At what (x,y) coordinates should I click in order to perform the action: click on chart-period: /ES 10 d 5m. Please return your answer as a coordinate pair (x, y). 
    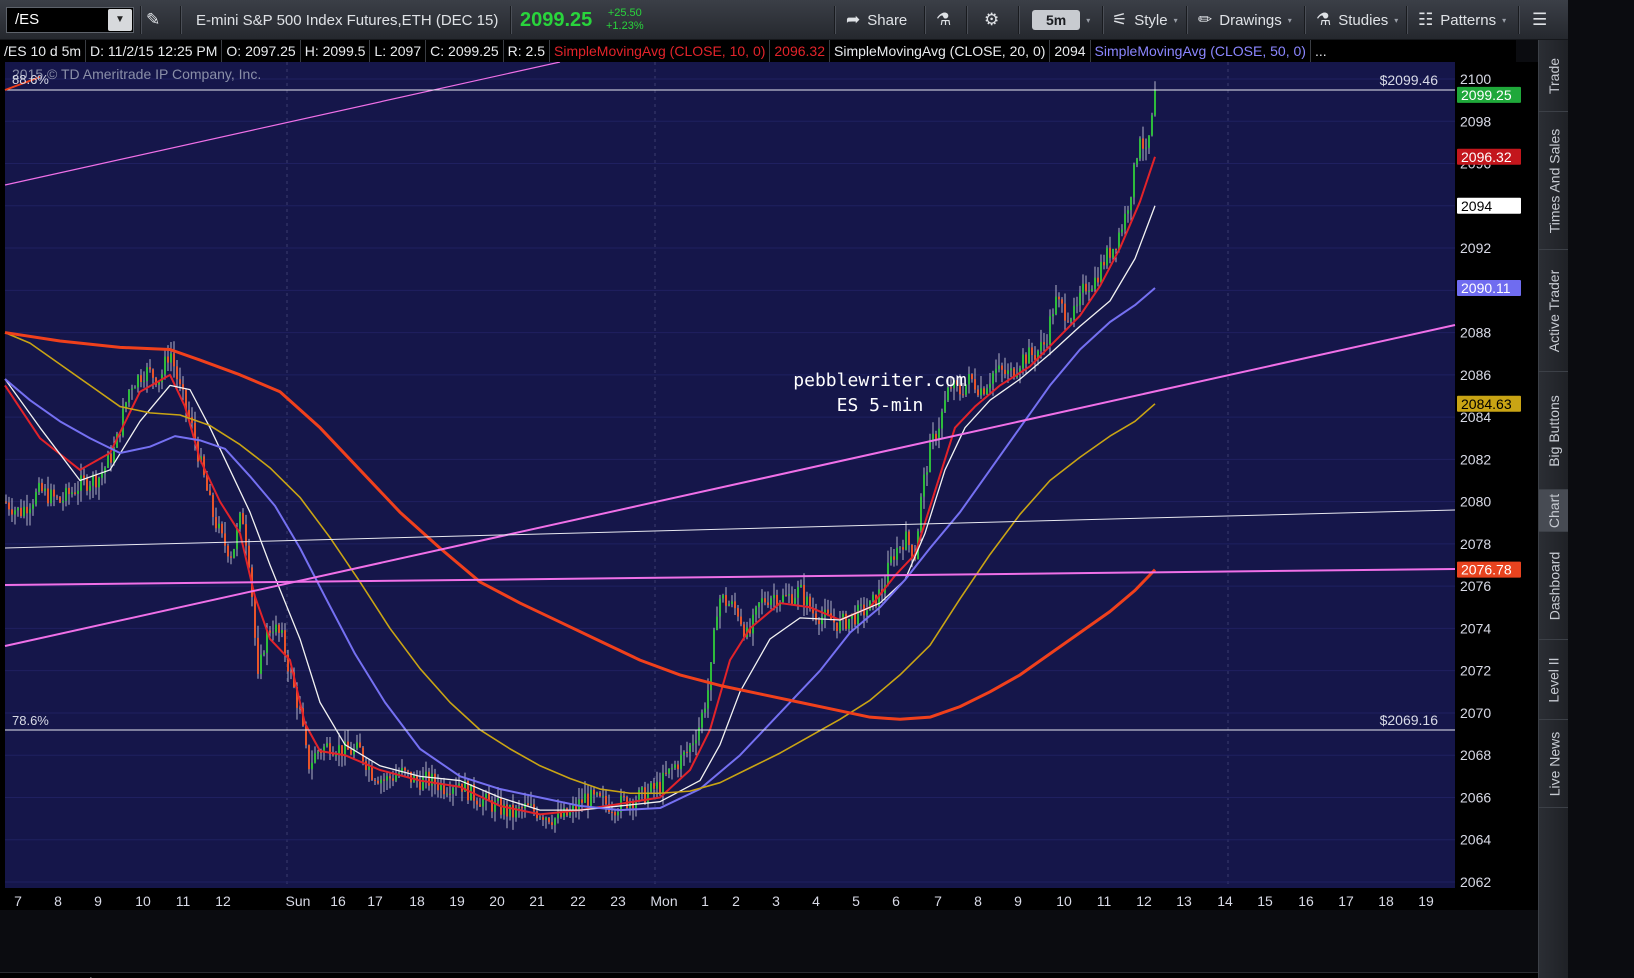
    Looking at the image, I should click on (43, 51).